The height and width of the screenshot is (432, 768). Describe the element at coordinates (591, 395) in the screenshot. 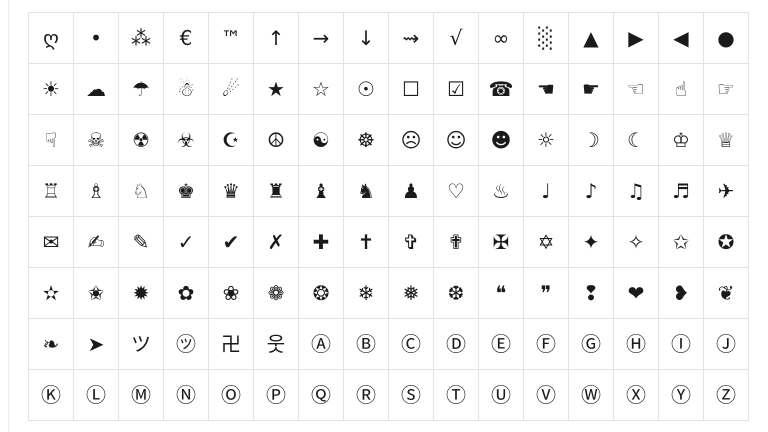

I see `symbol-cell: Ⓦ` at that location.